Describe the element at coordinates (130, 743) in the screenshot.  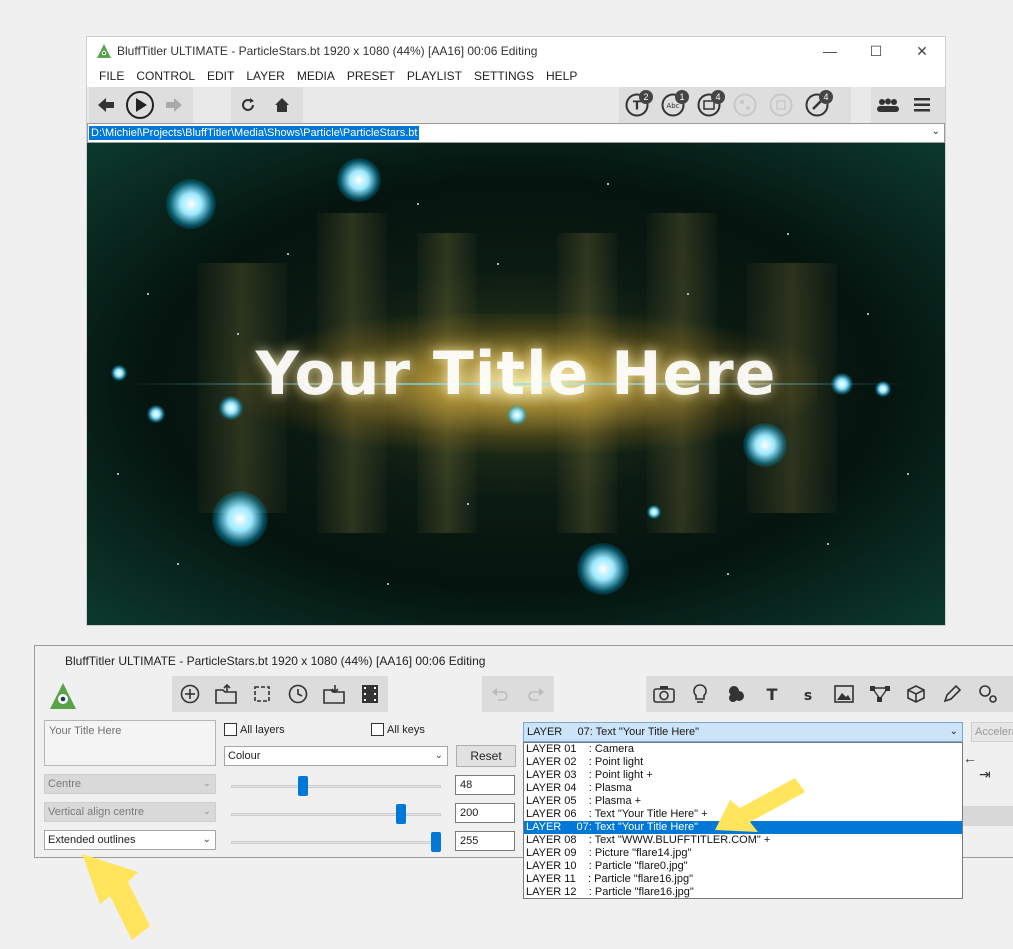
I see `layer-text-input: Your Title Here` at that location.